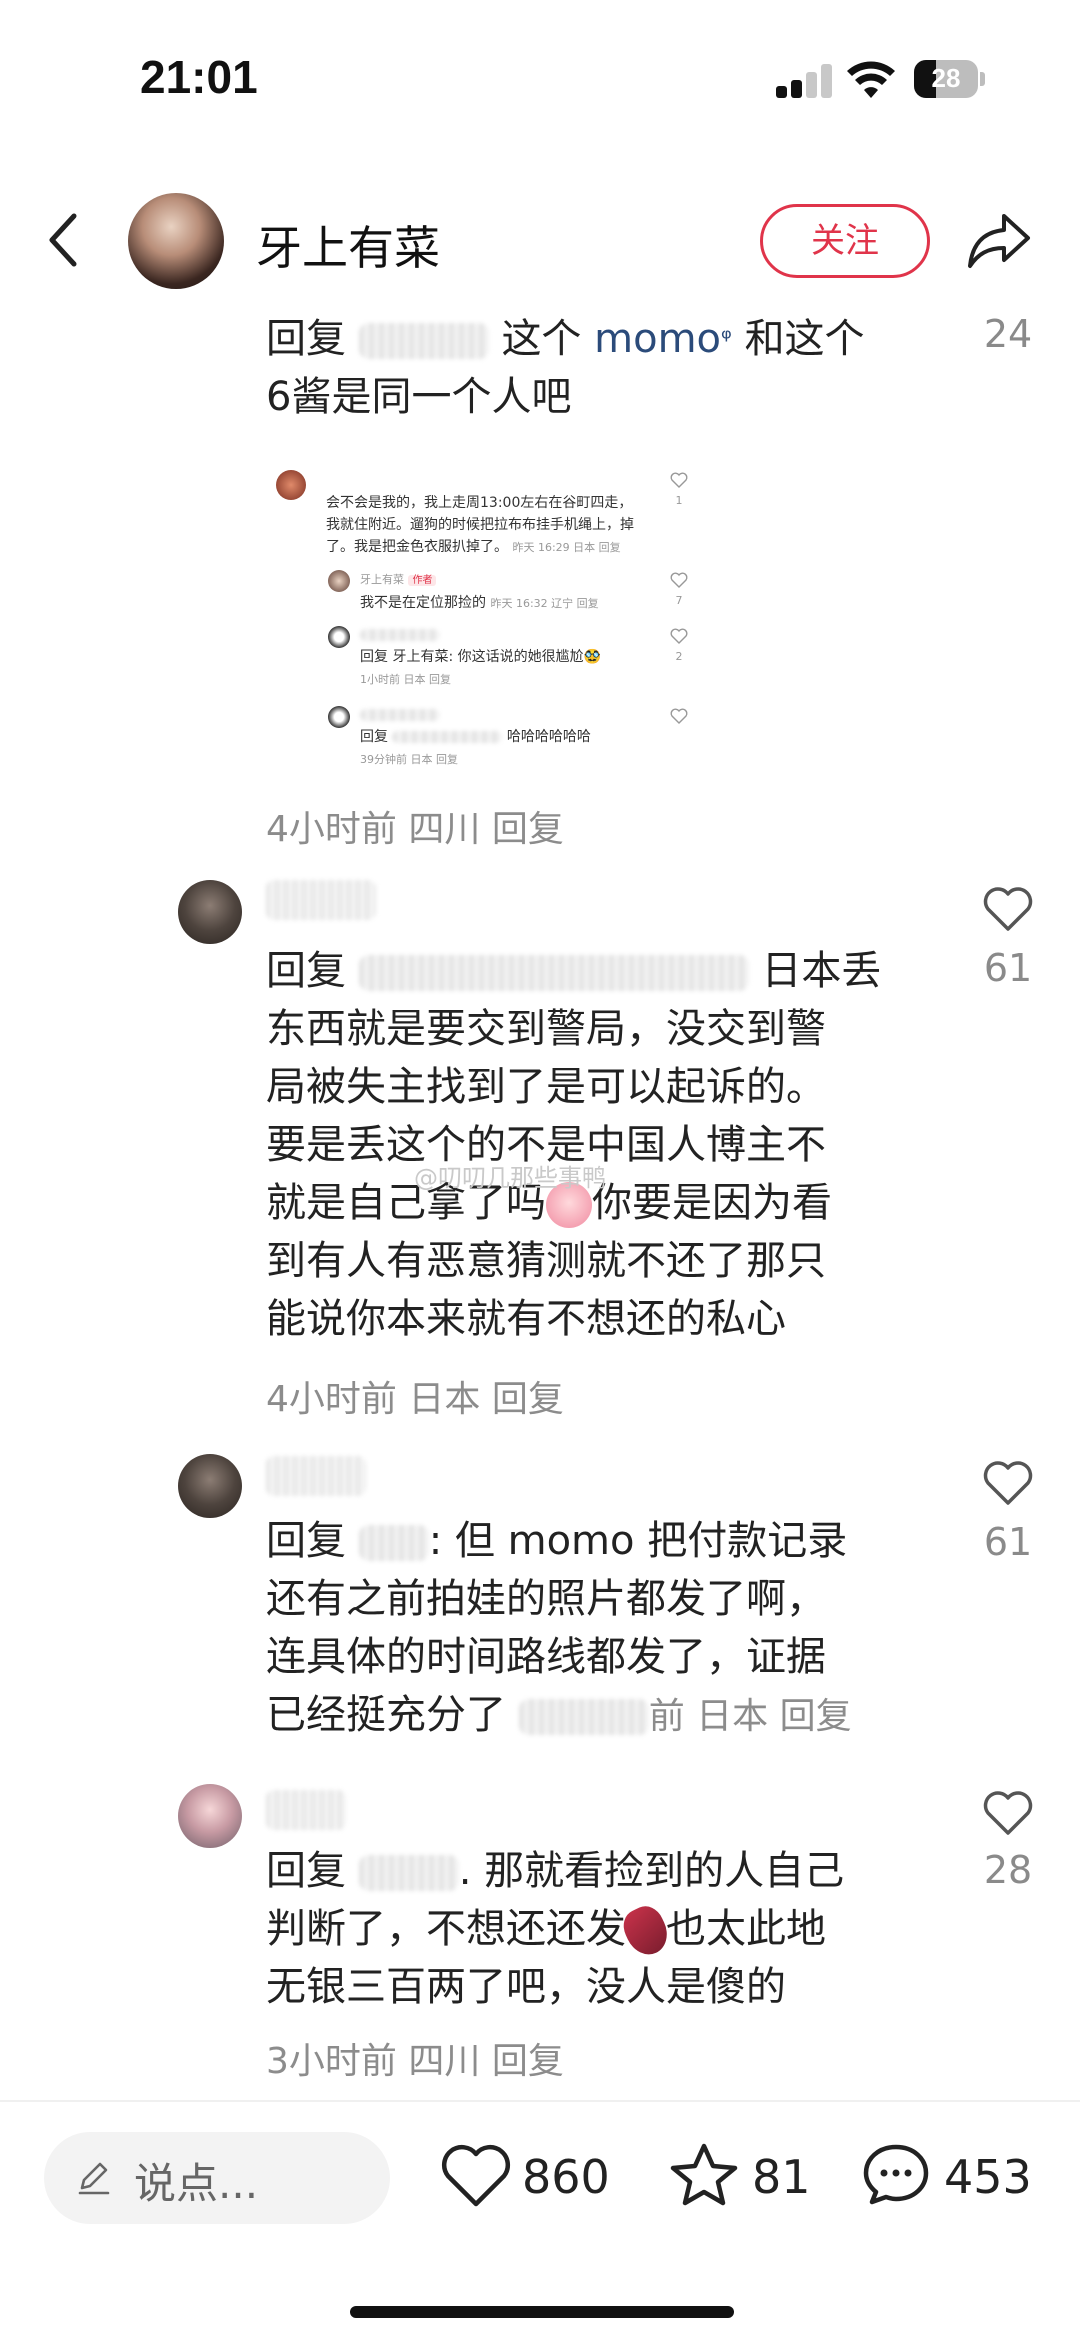 Image resolution: width=1080 pixels, height=2341 pixels. I want to click on comment-text: 这个, so click(541, 339).